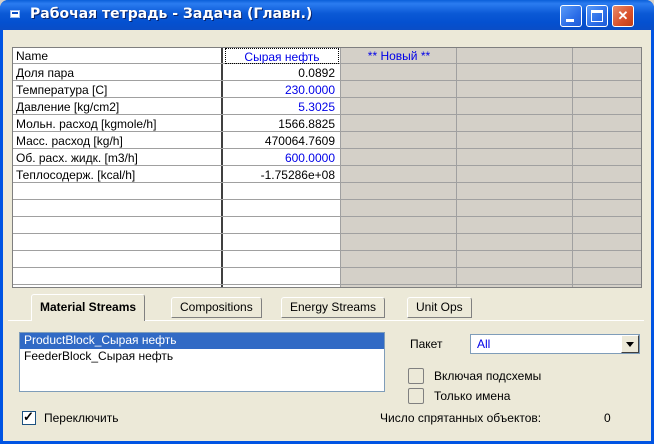 Image resolution: width=654 pixels, height=444 pixels. I want to click on maximize-button, so click(597, 16).